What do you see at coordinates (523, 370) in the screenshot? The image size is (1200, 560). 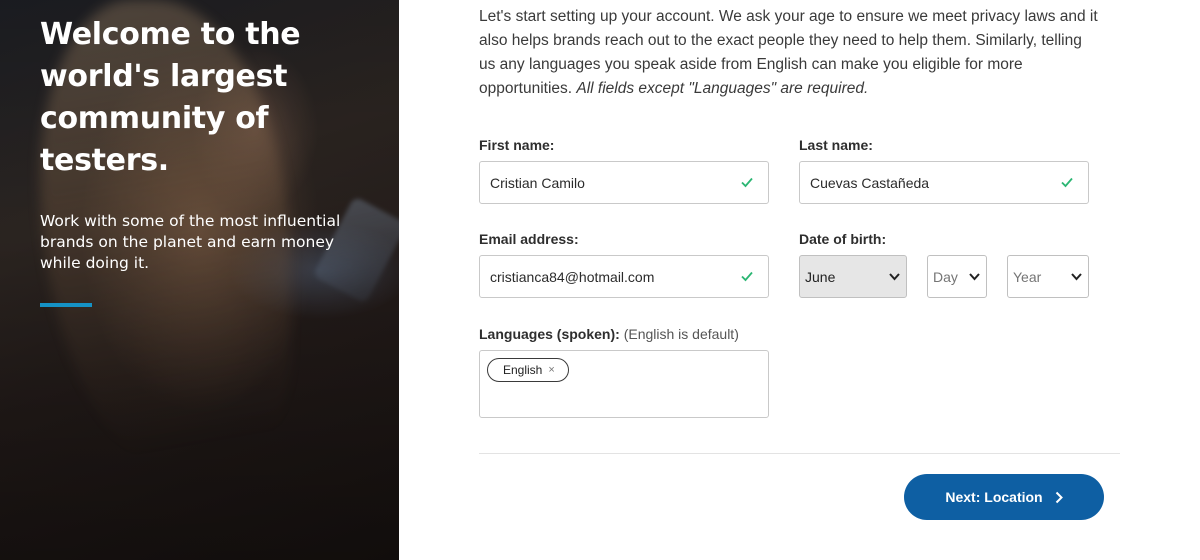 I see `language-chip-label: English` at bounding box center [523, 370].